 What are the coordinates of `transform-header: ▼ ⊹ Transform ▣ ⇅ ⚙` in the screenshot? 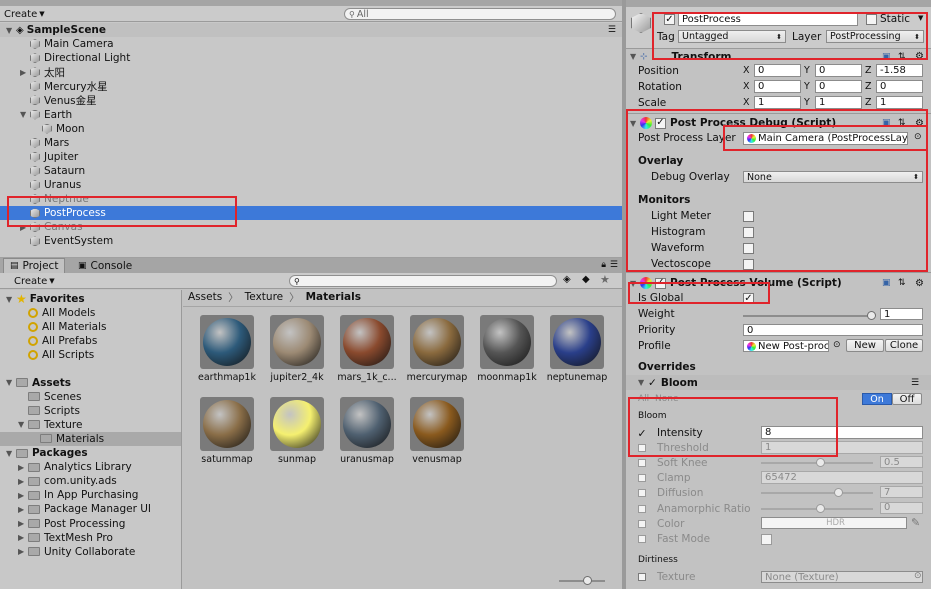 It's located at (778, 56).